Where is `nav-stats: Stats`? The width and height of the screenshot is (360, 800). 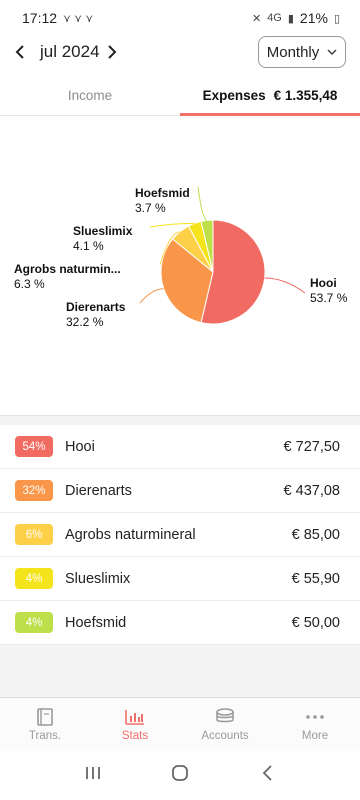 nav-stats: Stats is located at coordinates (135, 724).